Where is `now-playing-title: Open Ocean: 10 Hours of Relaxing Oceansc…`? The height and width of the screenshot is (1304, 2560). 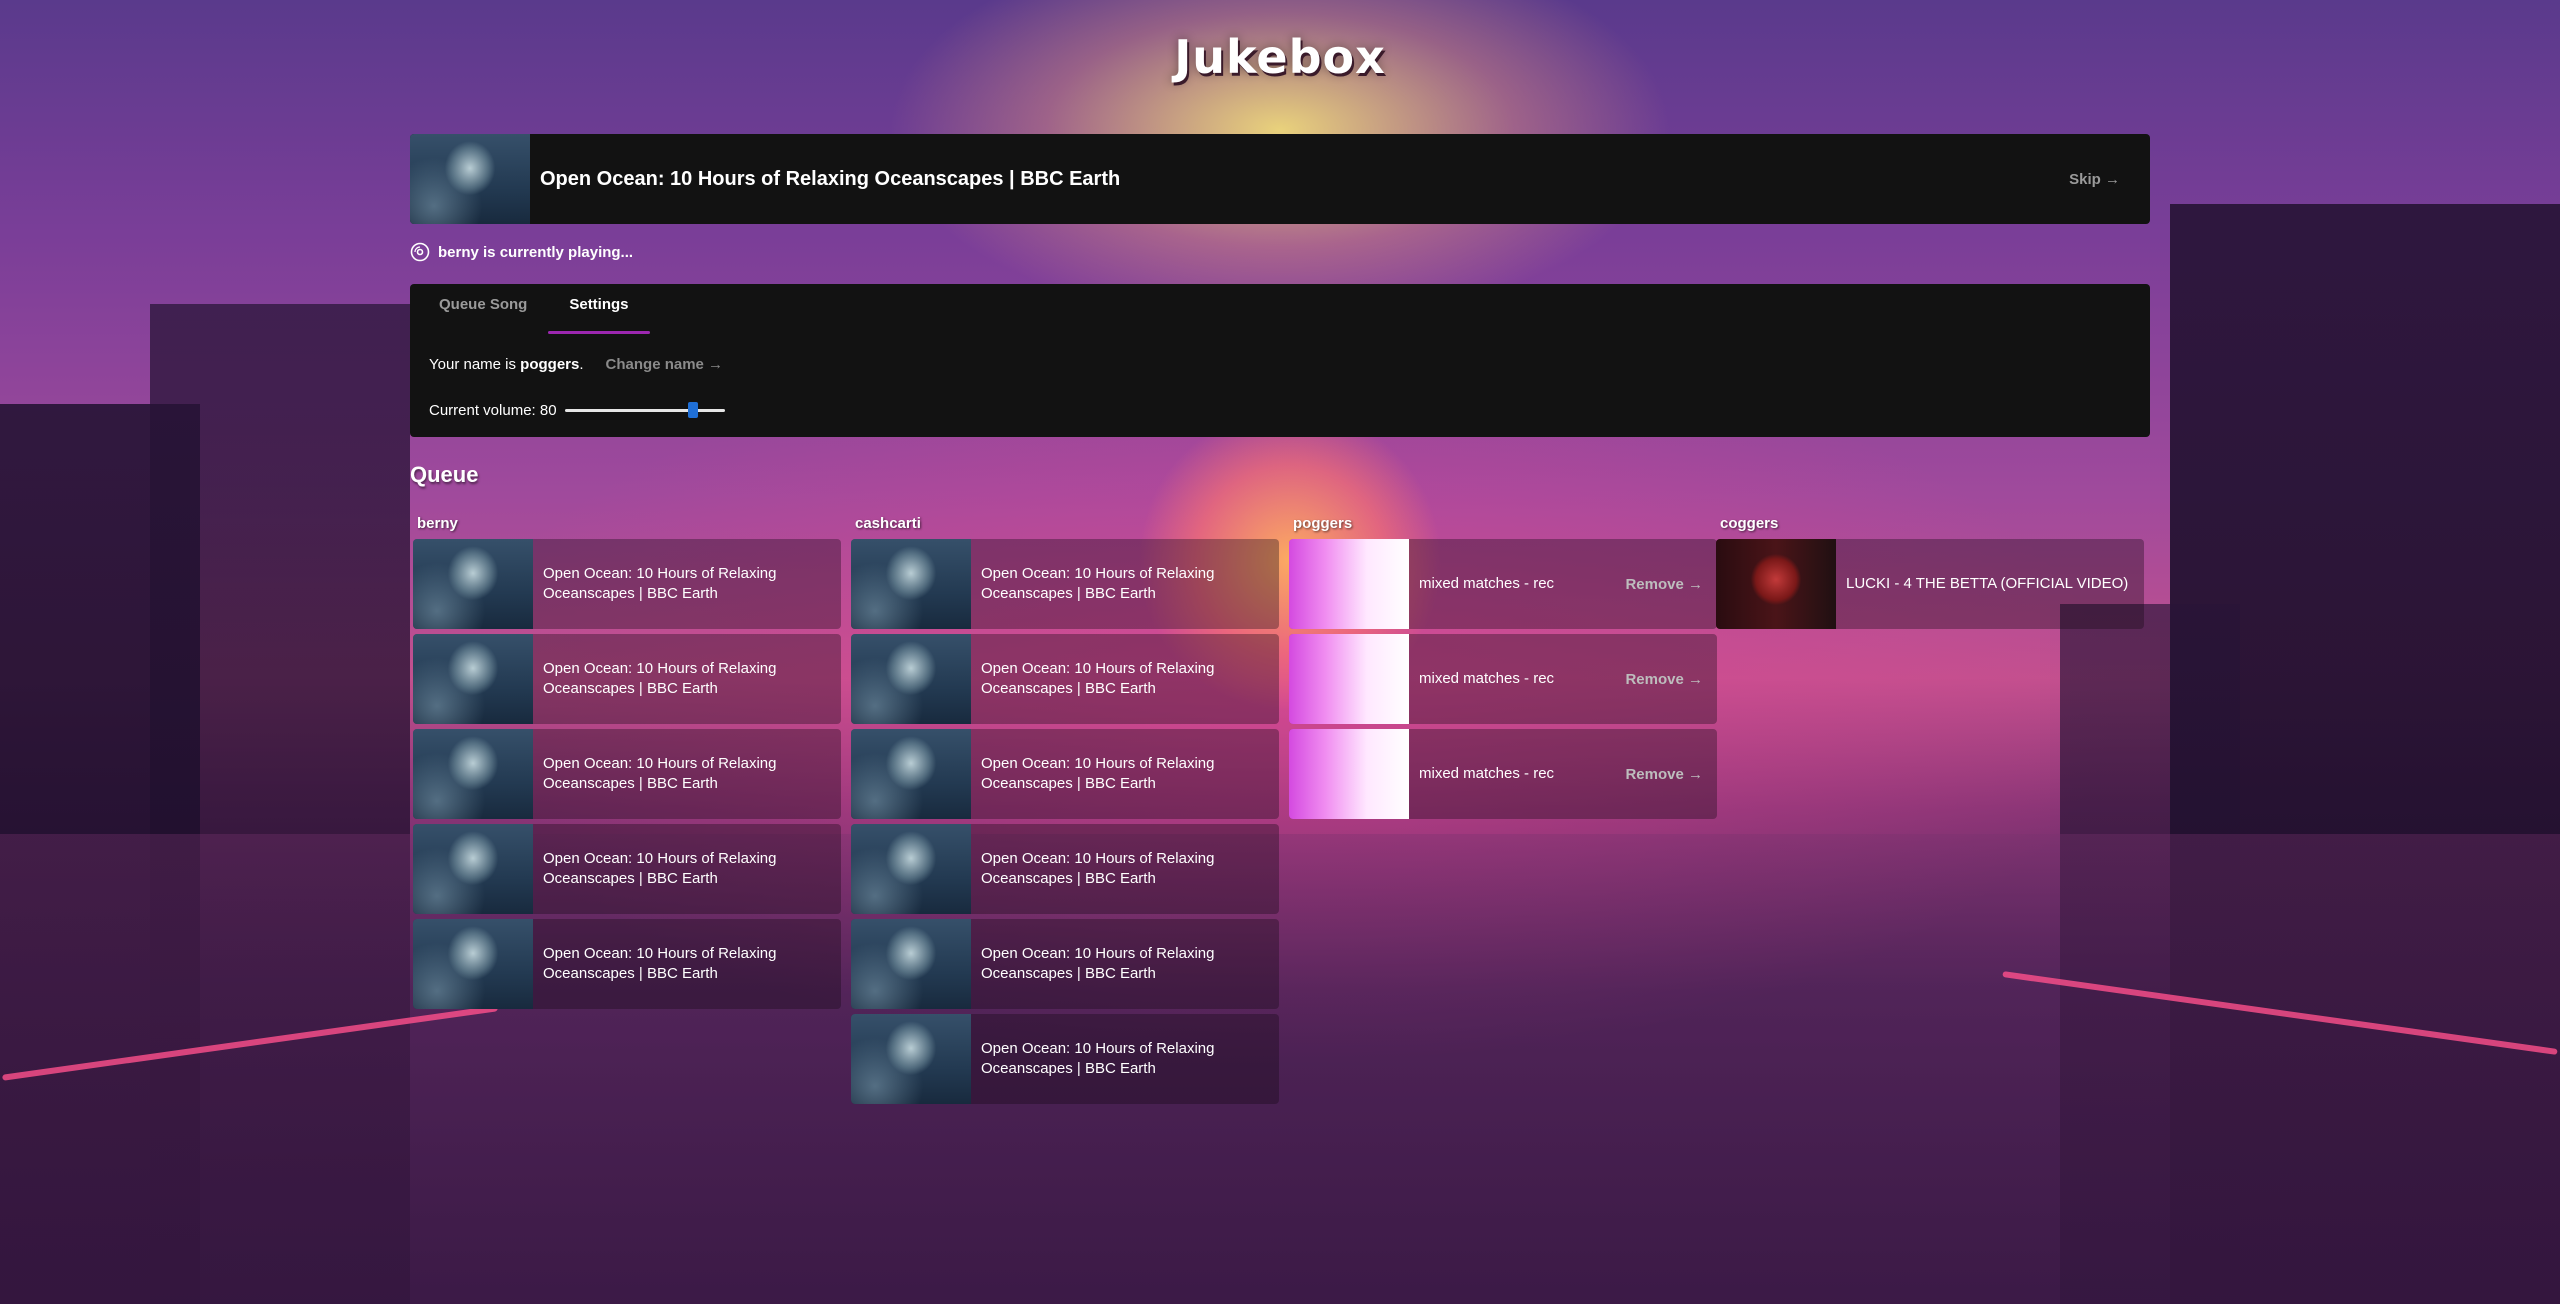
now-playing-title: Open Ocean: 10 Hours of Relaxing Oceansc… is located at coordinates (830, 178).